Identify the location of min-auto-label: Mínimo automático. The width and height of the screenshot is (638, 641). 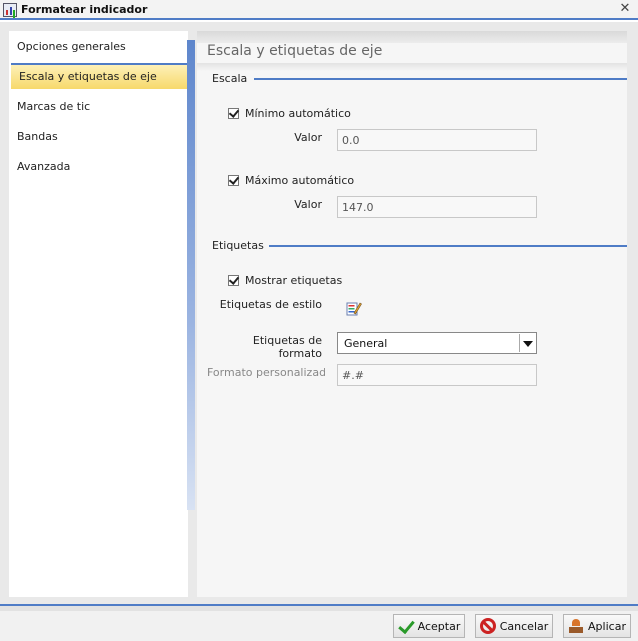
(298, 113).